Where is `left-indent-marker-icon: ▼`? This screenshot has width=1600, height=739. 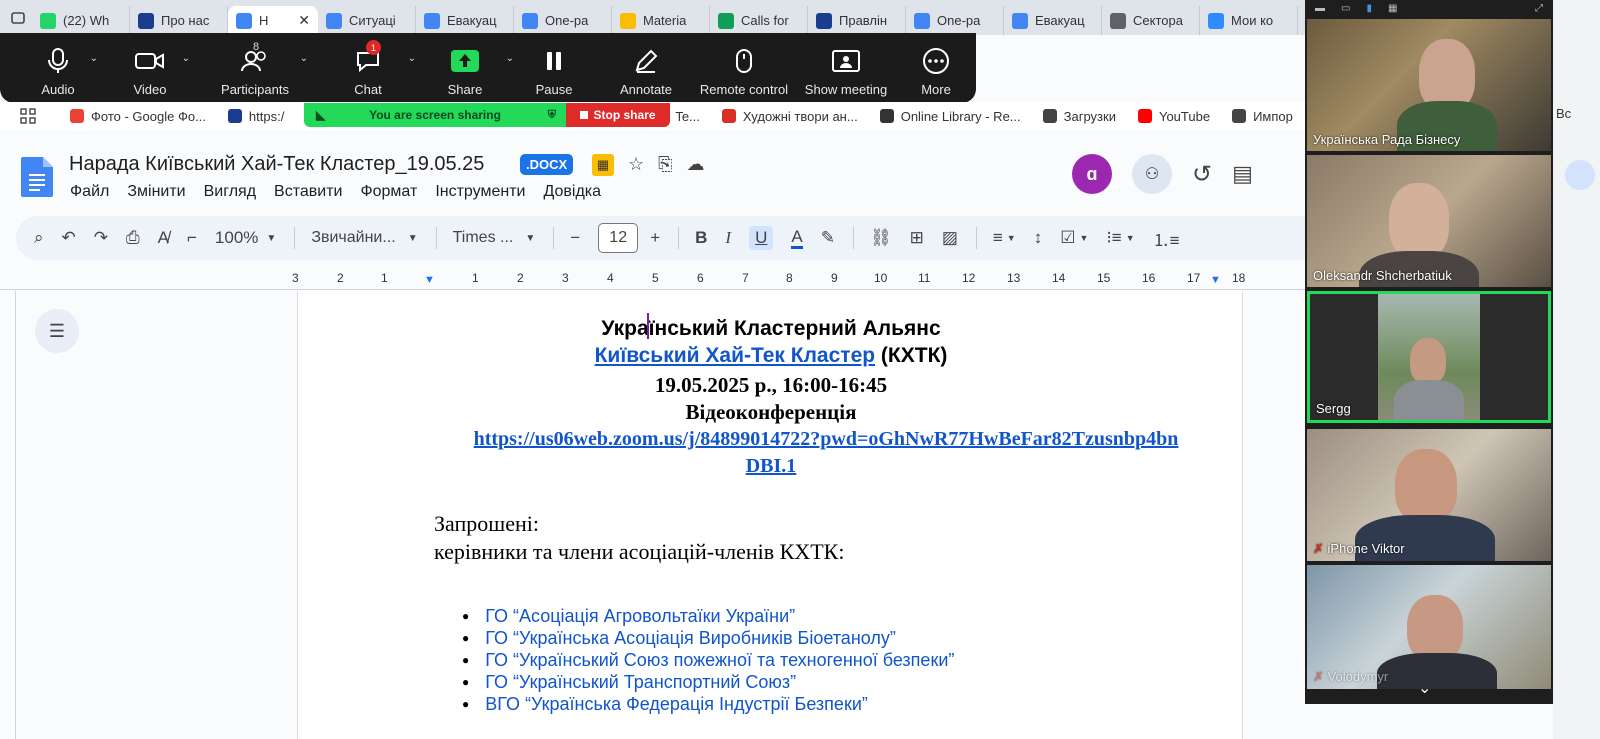 left-indent-marker-icon: ▼ is located at coordinates (429, 280).